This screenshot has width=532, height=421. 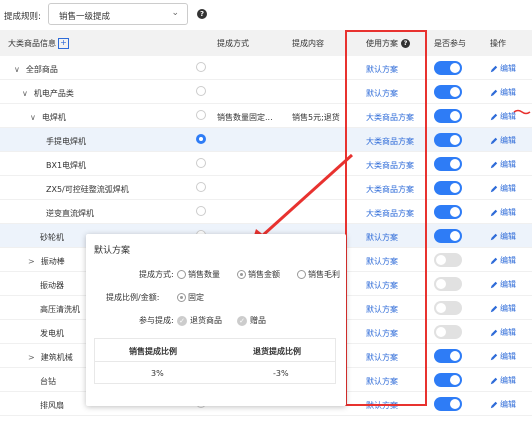 What do you see at coordinates (242, 320) in the screenshot?
I see `check-icon: ✓` at bounding box center [242, 320].